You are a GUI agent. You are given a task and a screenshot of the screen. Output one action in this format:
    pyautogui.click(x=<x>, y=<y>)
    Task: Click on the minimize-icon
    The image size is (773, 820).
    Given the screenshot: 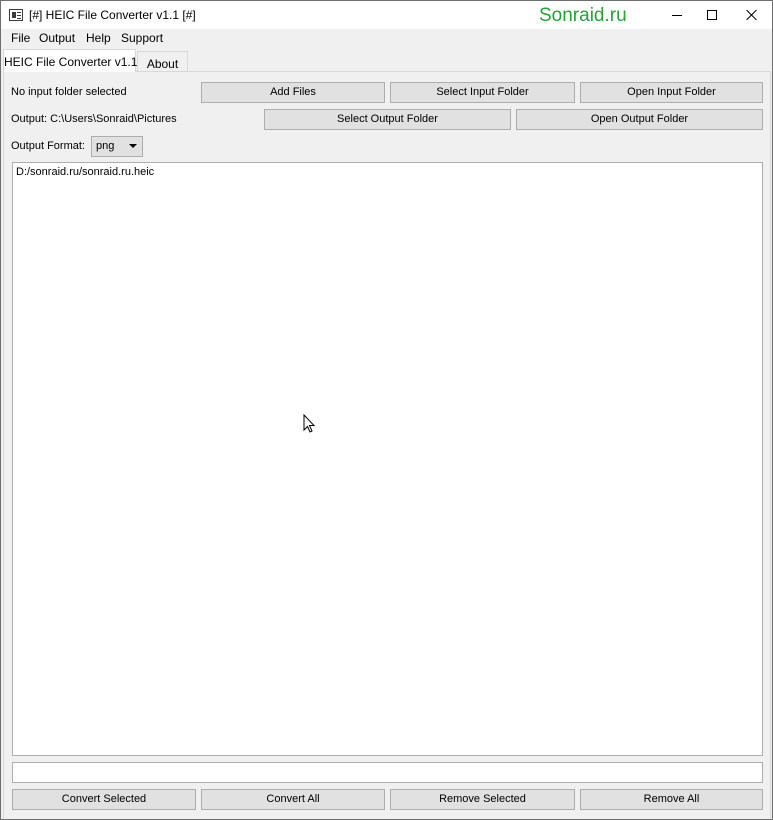 What is the action you would take?
    pyautogui.click(x=677, y=15)
    